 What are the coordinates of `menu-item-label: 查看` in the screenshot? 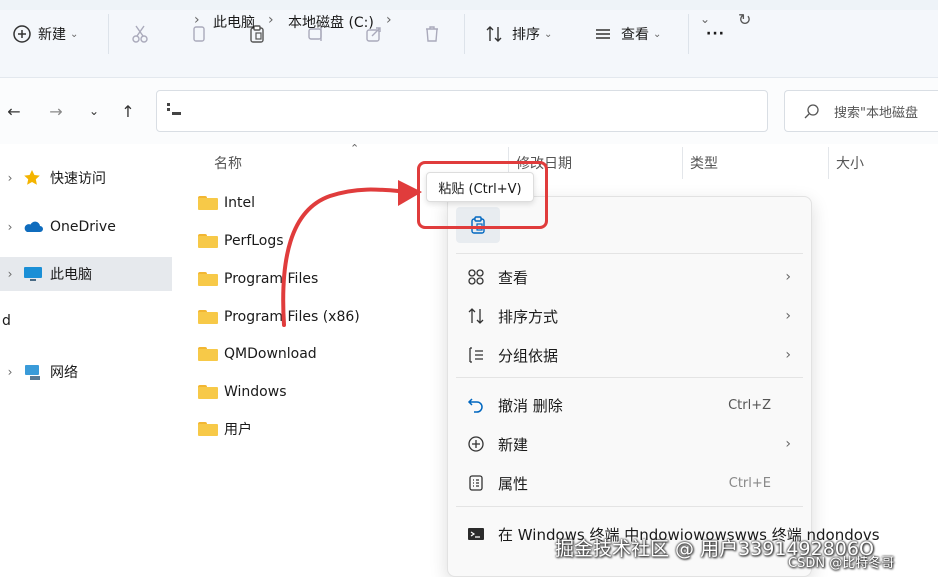 It's located at (513, 277).